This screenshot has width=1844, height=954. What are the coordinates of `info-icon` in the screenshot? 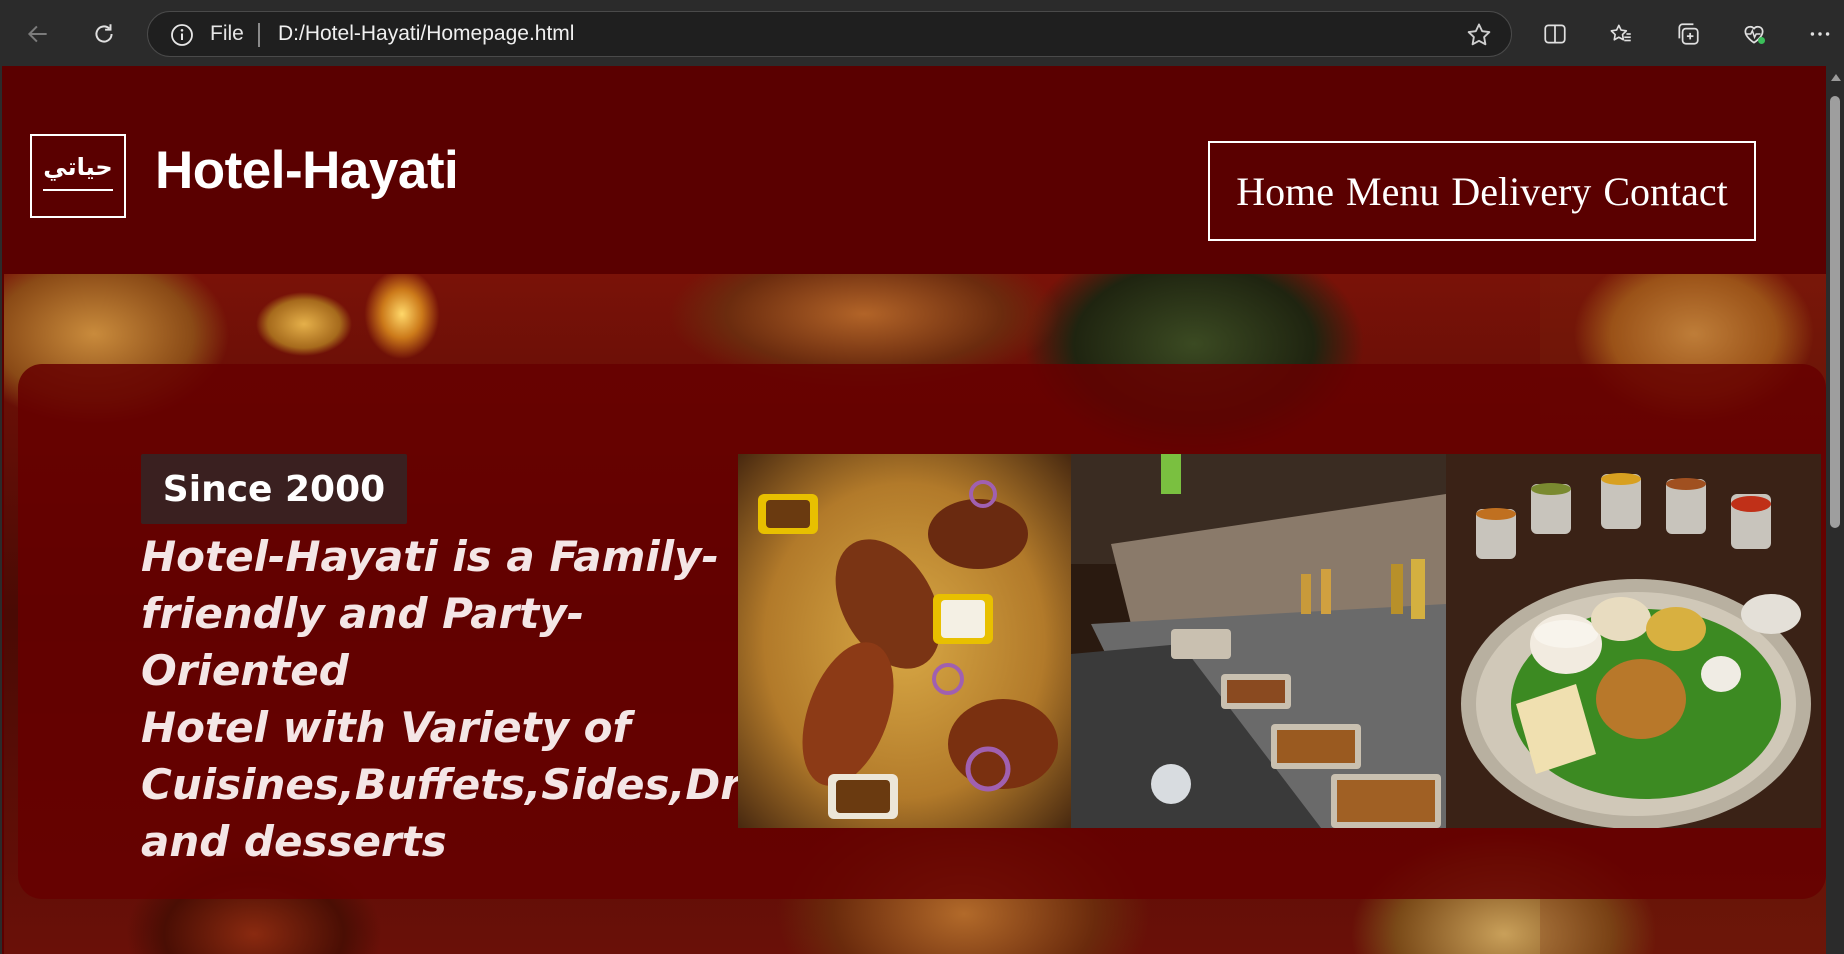 It's located at (182, 35).